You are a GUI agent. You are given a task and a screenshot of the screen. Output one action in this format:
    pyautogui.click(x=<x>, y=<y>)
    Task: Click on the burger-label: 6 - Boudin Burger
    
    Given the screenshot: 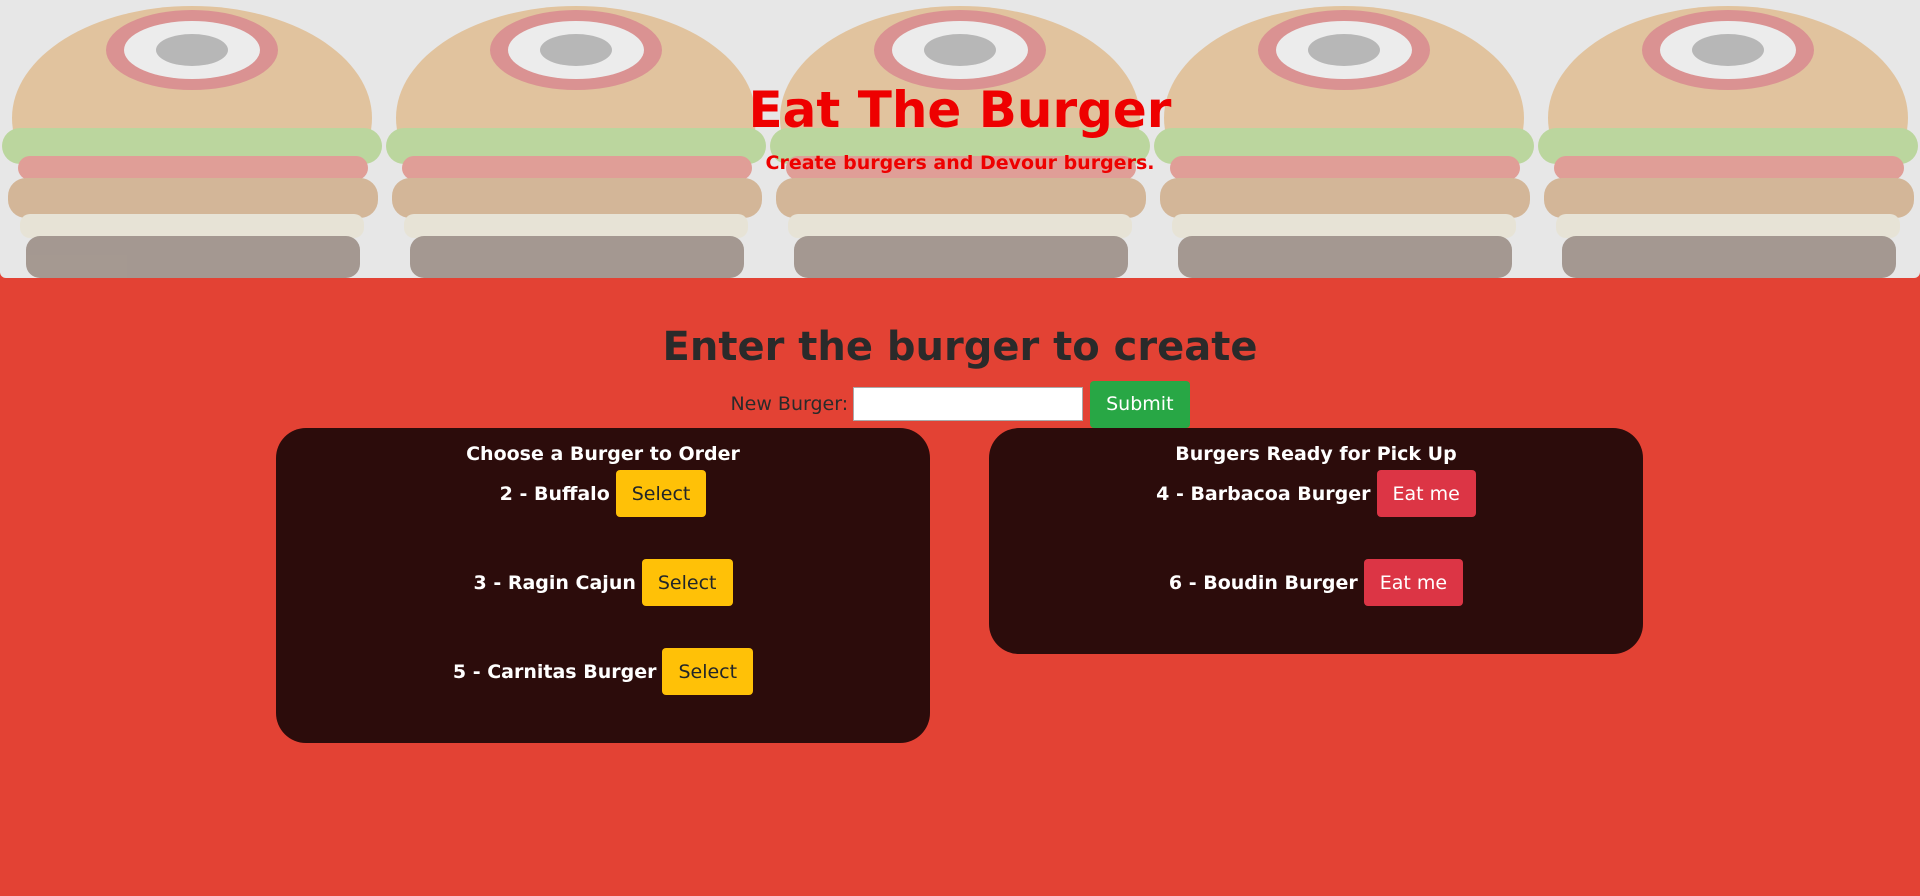 What is the action you would take?
    pyautogui.click(x=1263, y=582)
    